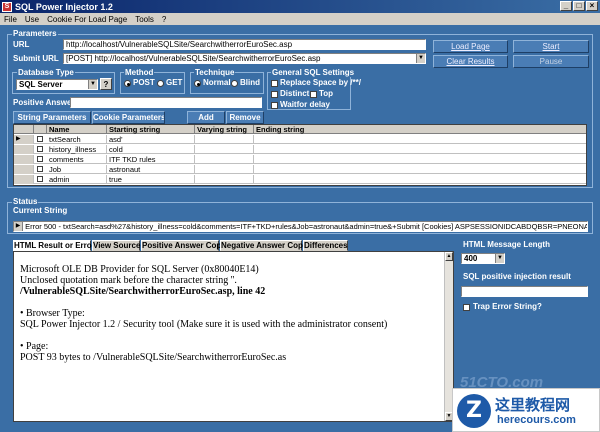 This screenshot has height=432, width=600. I want to click on row-start: true, so click(151, 179).